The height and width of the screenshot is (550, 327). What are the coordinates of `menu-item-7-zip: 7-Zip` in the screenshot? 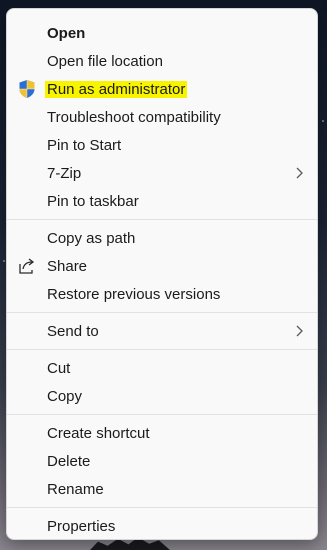 It's located at (162, 173).